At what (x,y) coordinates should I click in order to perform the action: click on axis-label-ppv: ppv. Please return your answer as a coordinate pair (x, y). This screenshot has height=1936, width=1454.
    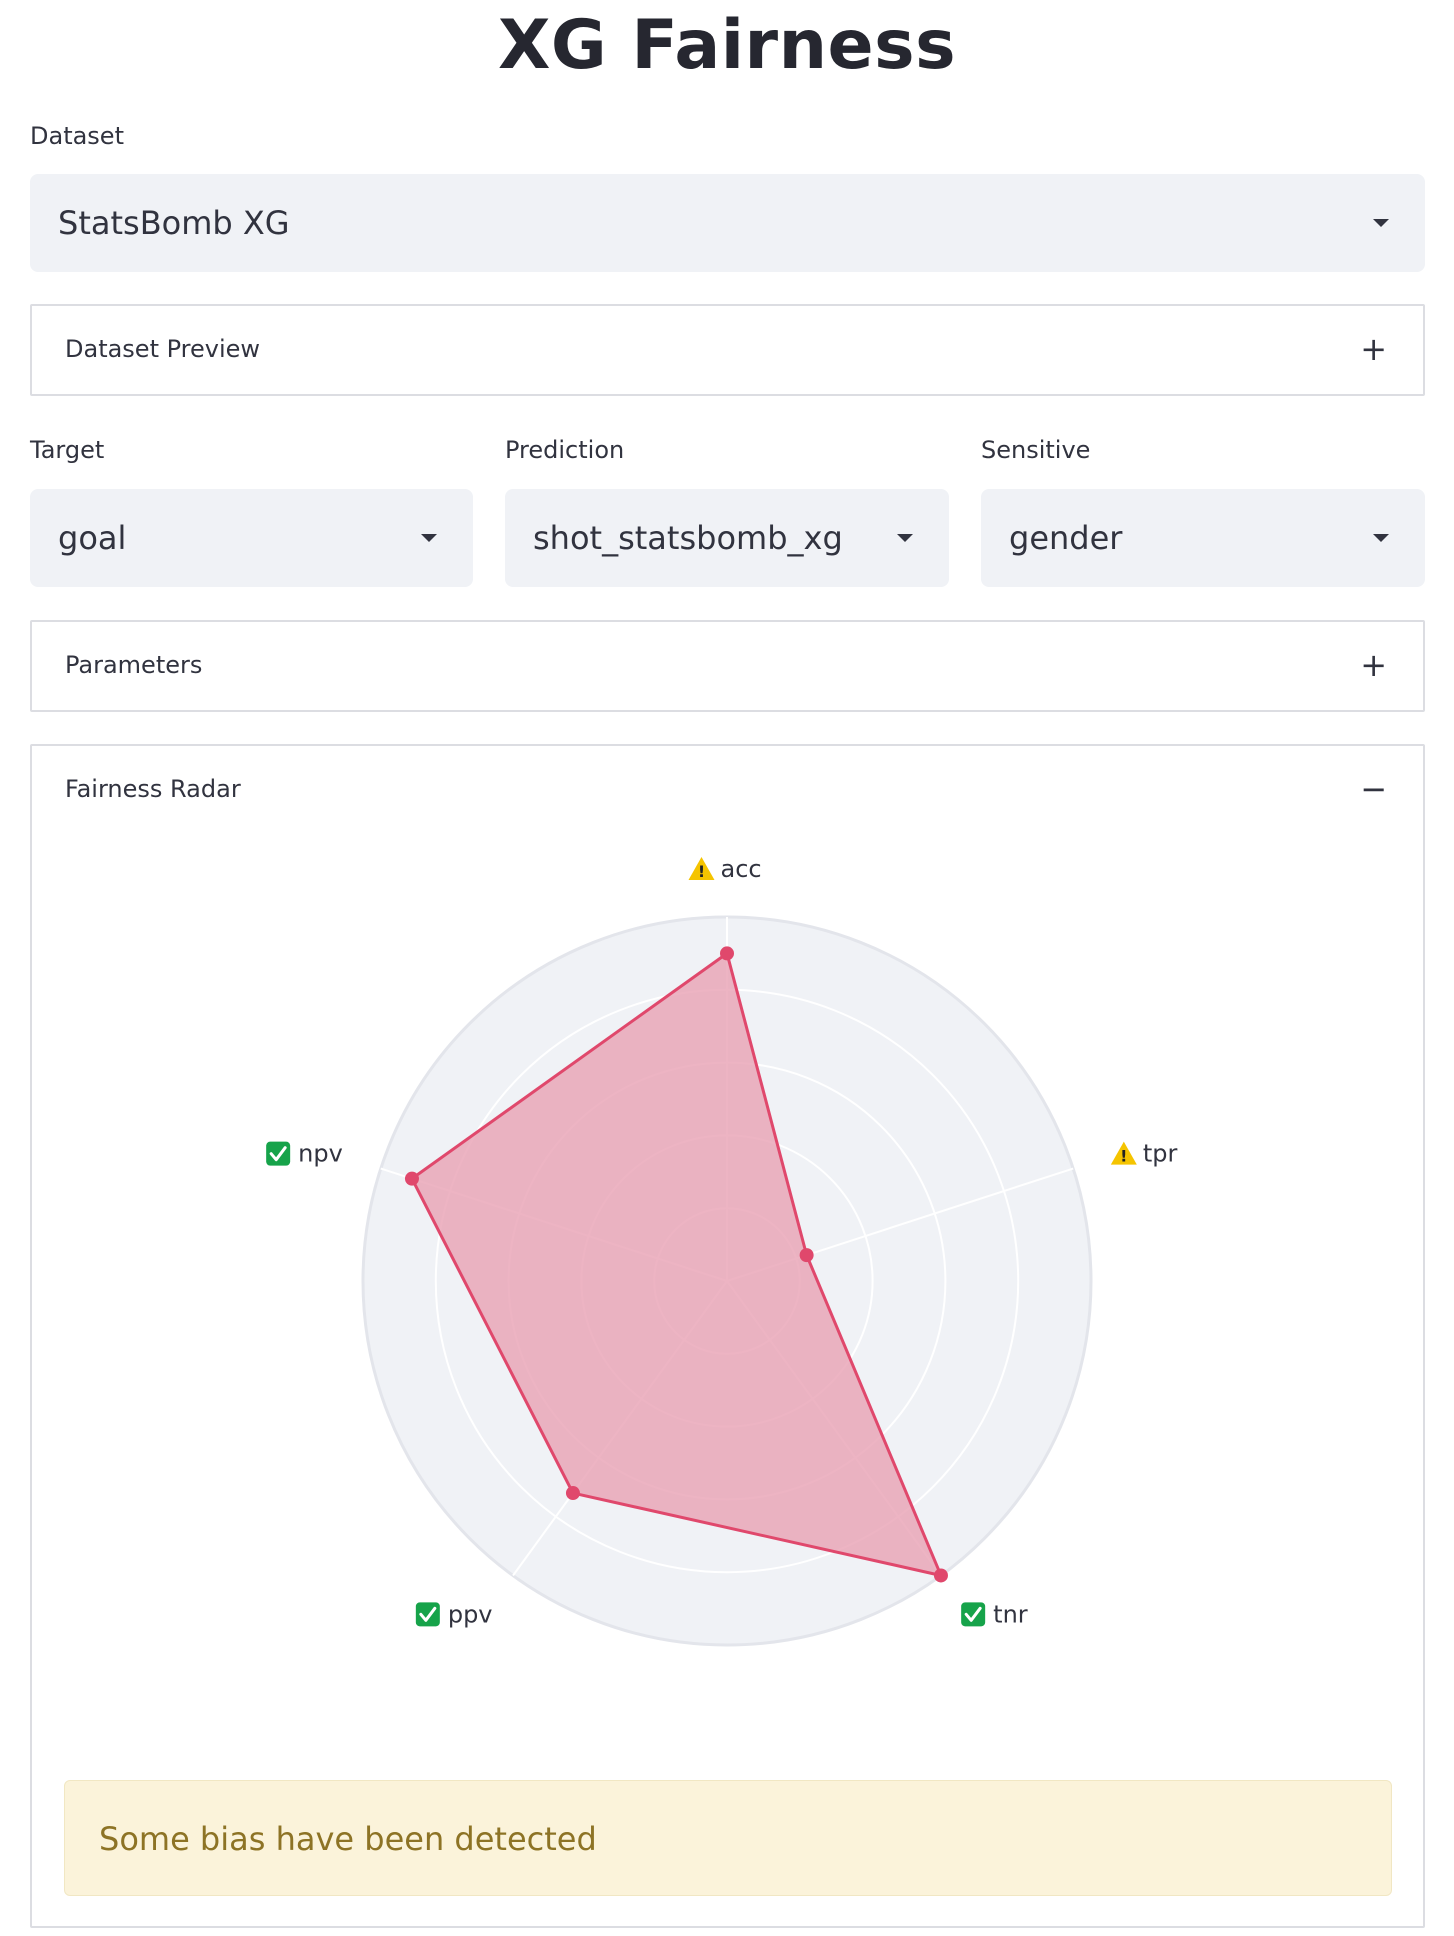
    Looking at the image, I should click on (454, 1614).